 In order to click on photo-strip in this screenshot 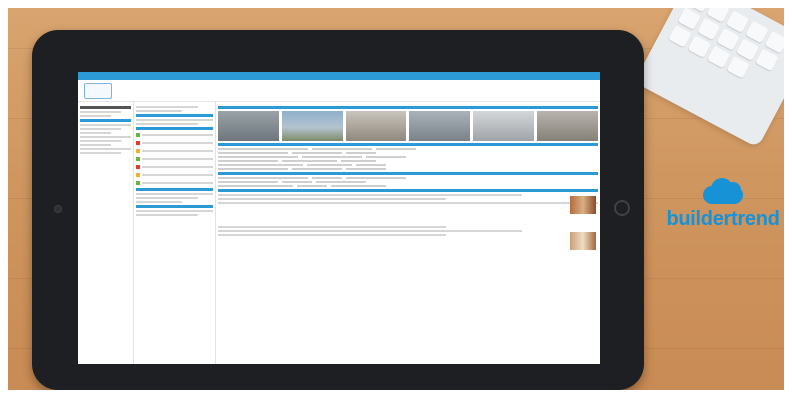, I will do `click(408, 126)`.